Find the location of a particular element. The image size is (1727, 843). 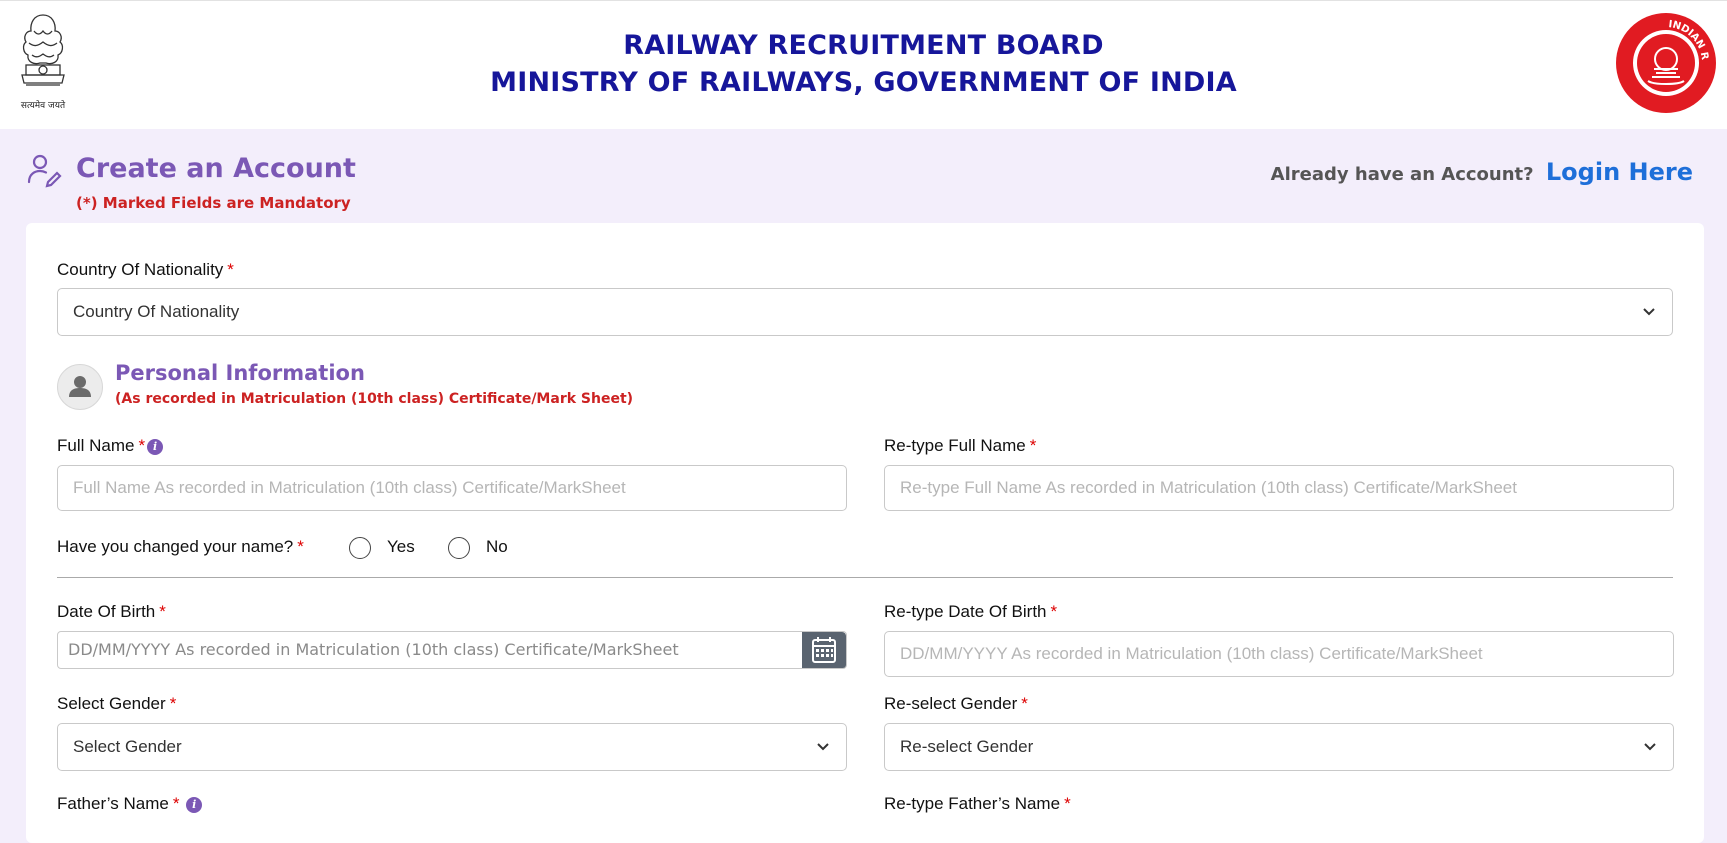

gender-select: Select Gender is located at coordinates (452, 747).